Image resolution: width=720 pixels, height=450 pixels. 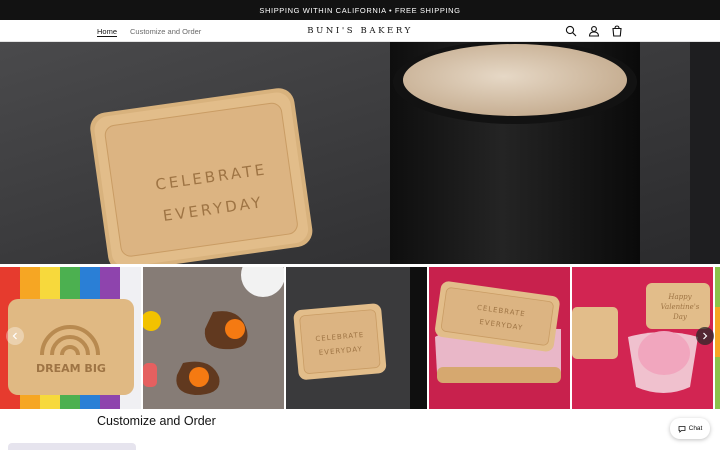 What do you see at coordinates (499, 338) in the screenshot?
I see `carousel-slide-ice-cream-sandwich: CELEBRATE EVERYDAY` at bounding box center [499, 338].